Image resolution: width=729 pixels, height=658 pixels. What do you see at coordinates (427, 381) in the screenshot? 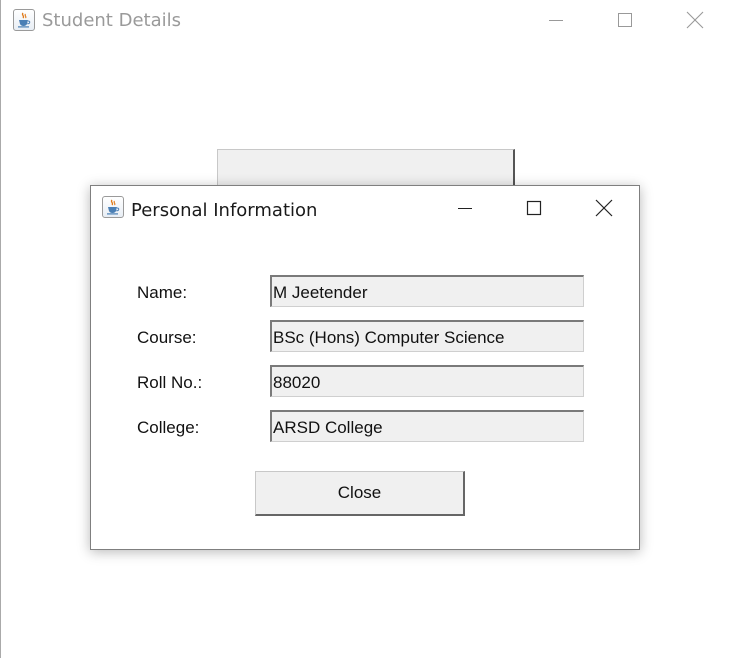
I see `roll-no-field` at bounding box center [427, 381].